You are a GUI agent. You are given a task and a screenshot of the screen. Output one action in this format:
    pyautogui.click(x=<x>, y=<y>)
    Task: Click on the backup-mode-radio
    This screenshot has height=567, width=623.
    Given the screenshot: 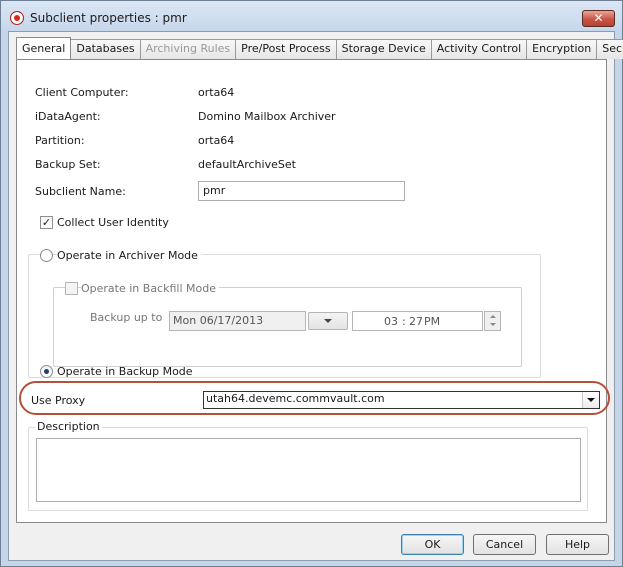 What is the action you would take?
    pyautogui.click(x=46, y=371)
    